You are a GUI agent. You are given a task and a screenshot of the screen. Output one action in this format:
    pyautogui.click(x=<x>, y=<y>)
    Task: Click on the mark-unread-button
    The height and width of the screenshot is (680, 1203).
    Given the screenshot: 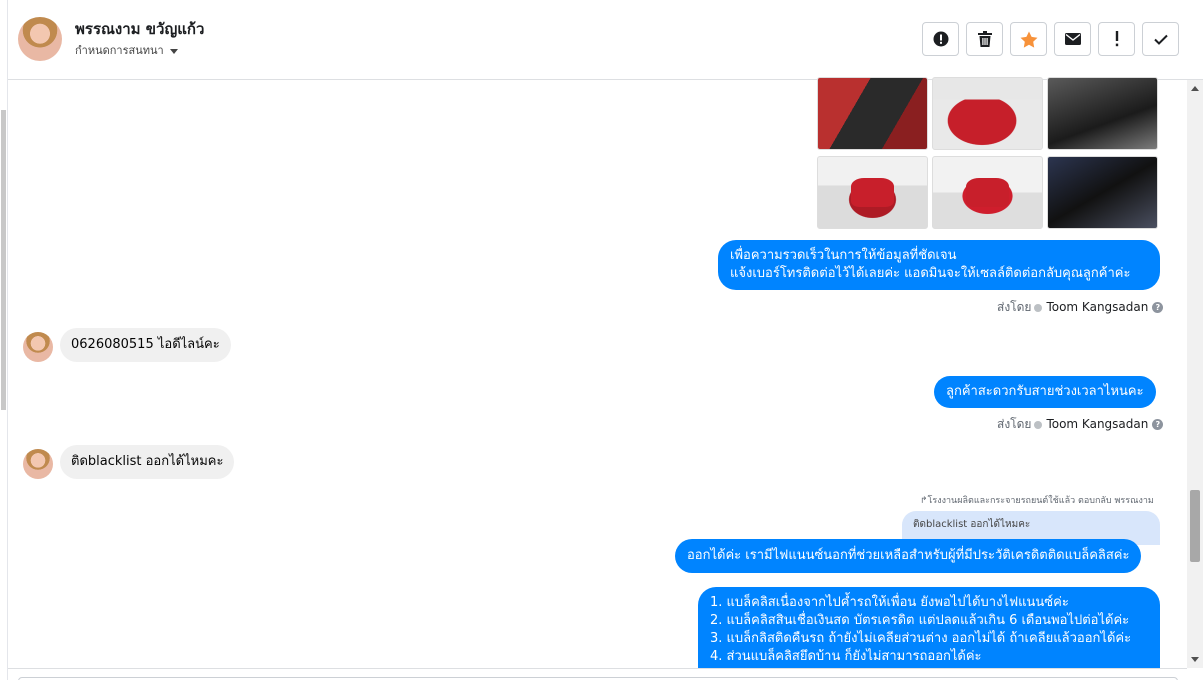 What is the action you would take?
    pyautogui.click(x=1072, y=39)
    